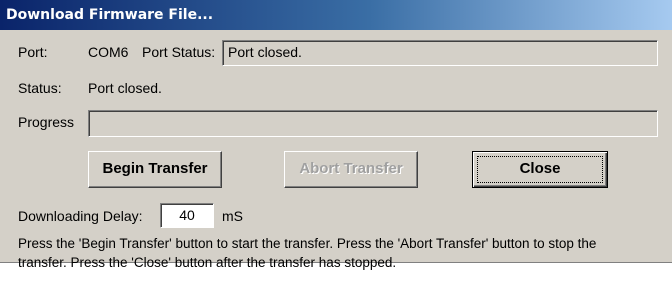 The image size is (672, 290). Describe the element at coordinates (40, 88) in the screenshot. I see `status-label: Status:` at that location.